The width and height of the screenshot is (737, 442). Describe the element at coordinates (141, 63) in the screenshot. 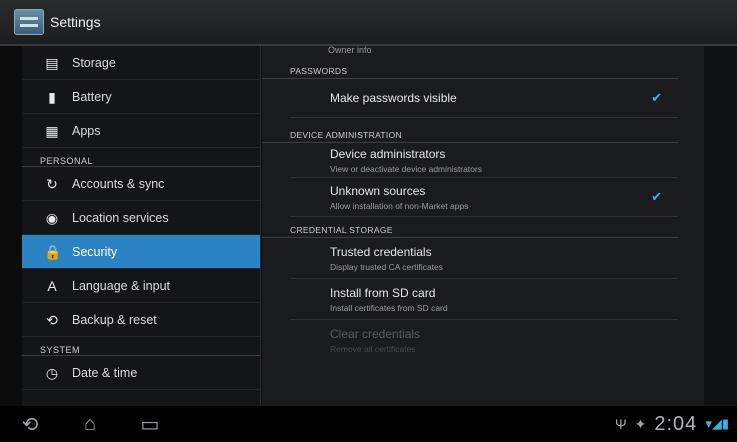

I see `sidebar-item-storage: ▤ Storage` at that location.